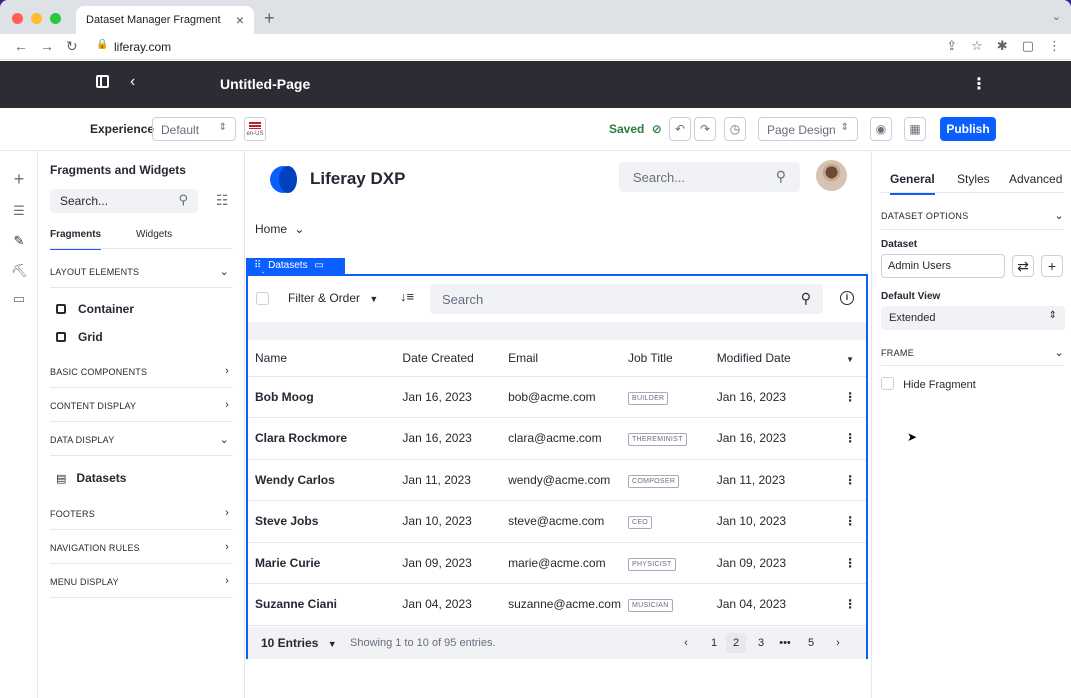  What do you see at coordinates (705, 129) in the screenshot?
I see `redo-button: ↷` at bounding box center [705, 129].